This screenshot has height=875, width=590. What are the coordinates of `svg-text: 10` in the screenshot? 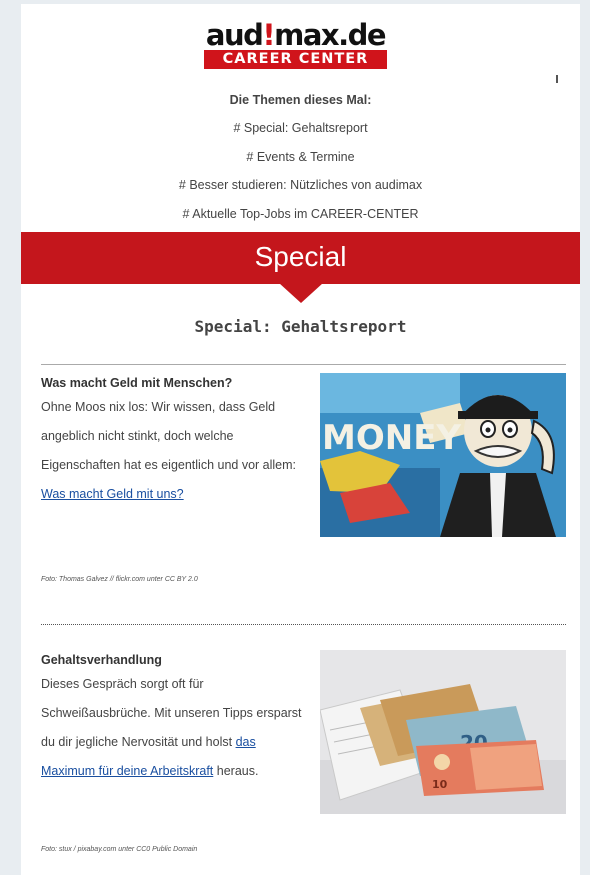 It's located at (440, 784).